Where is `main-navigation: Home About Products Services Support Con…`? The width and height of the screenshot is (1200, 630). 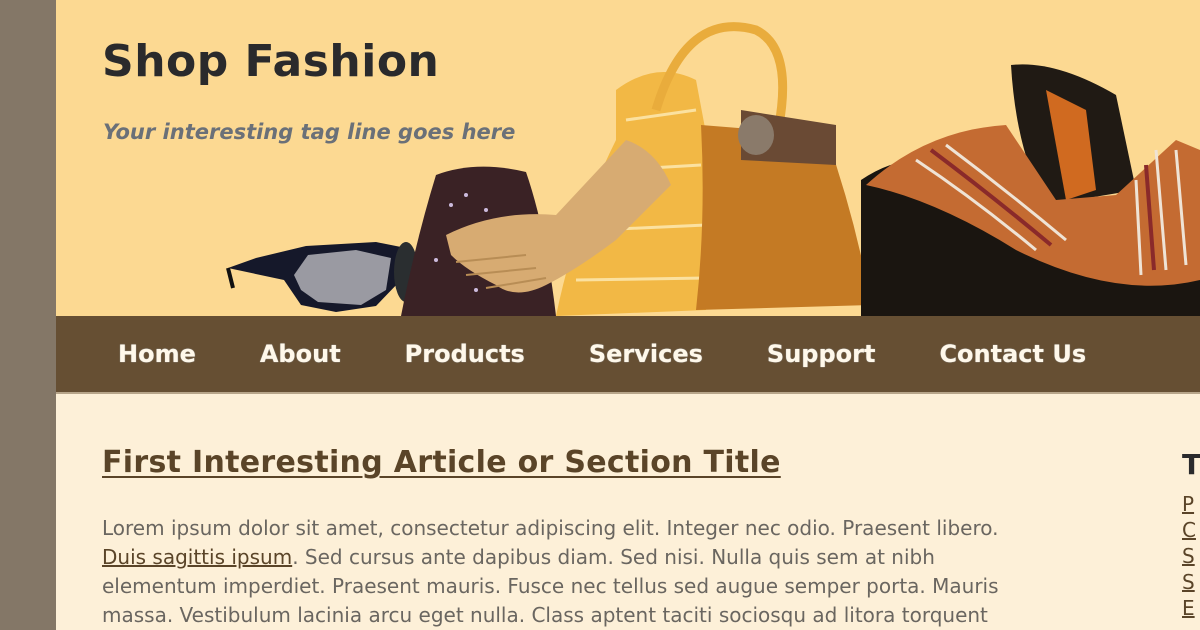
main-navigation: Home About Products Services Support Con… is located at coordinates (628, 355).